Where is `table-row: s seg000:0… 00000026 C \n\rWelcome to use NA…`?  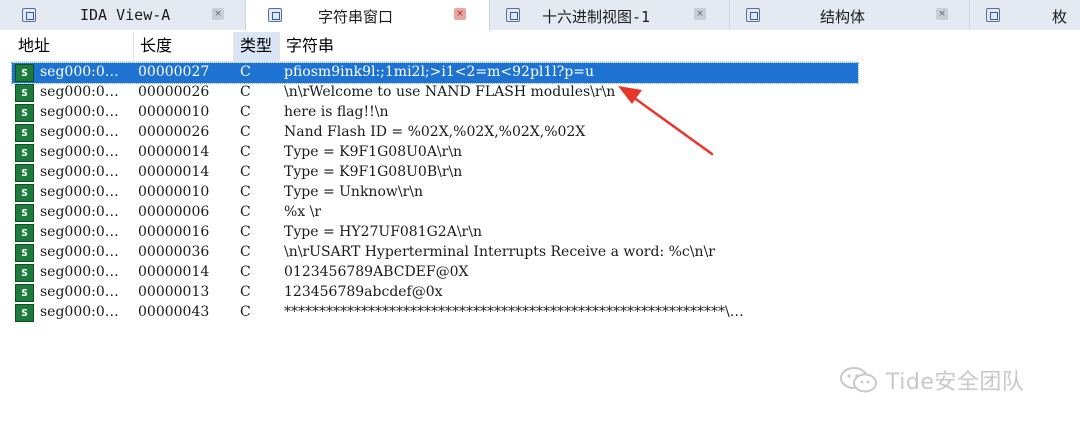 table-row: s seg000:0… 00000026 C \n\rWelcome to use NA… is located at coordinates (435, 93).